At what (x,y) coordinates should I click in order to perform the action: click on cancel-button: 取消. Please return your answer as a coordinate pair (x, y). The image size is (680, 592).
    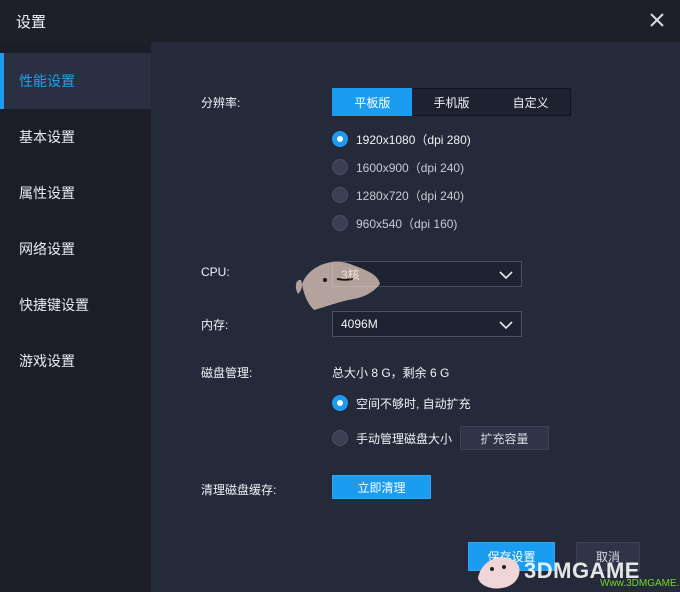
    Looking at the image, I should click on (608, 556).